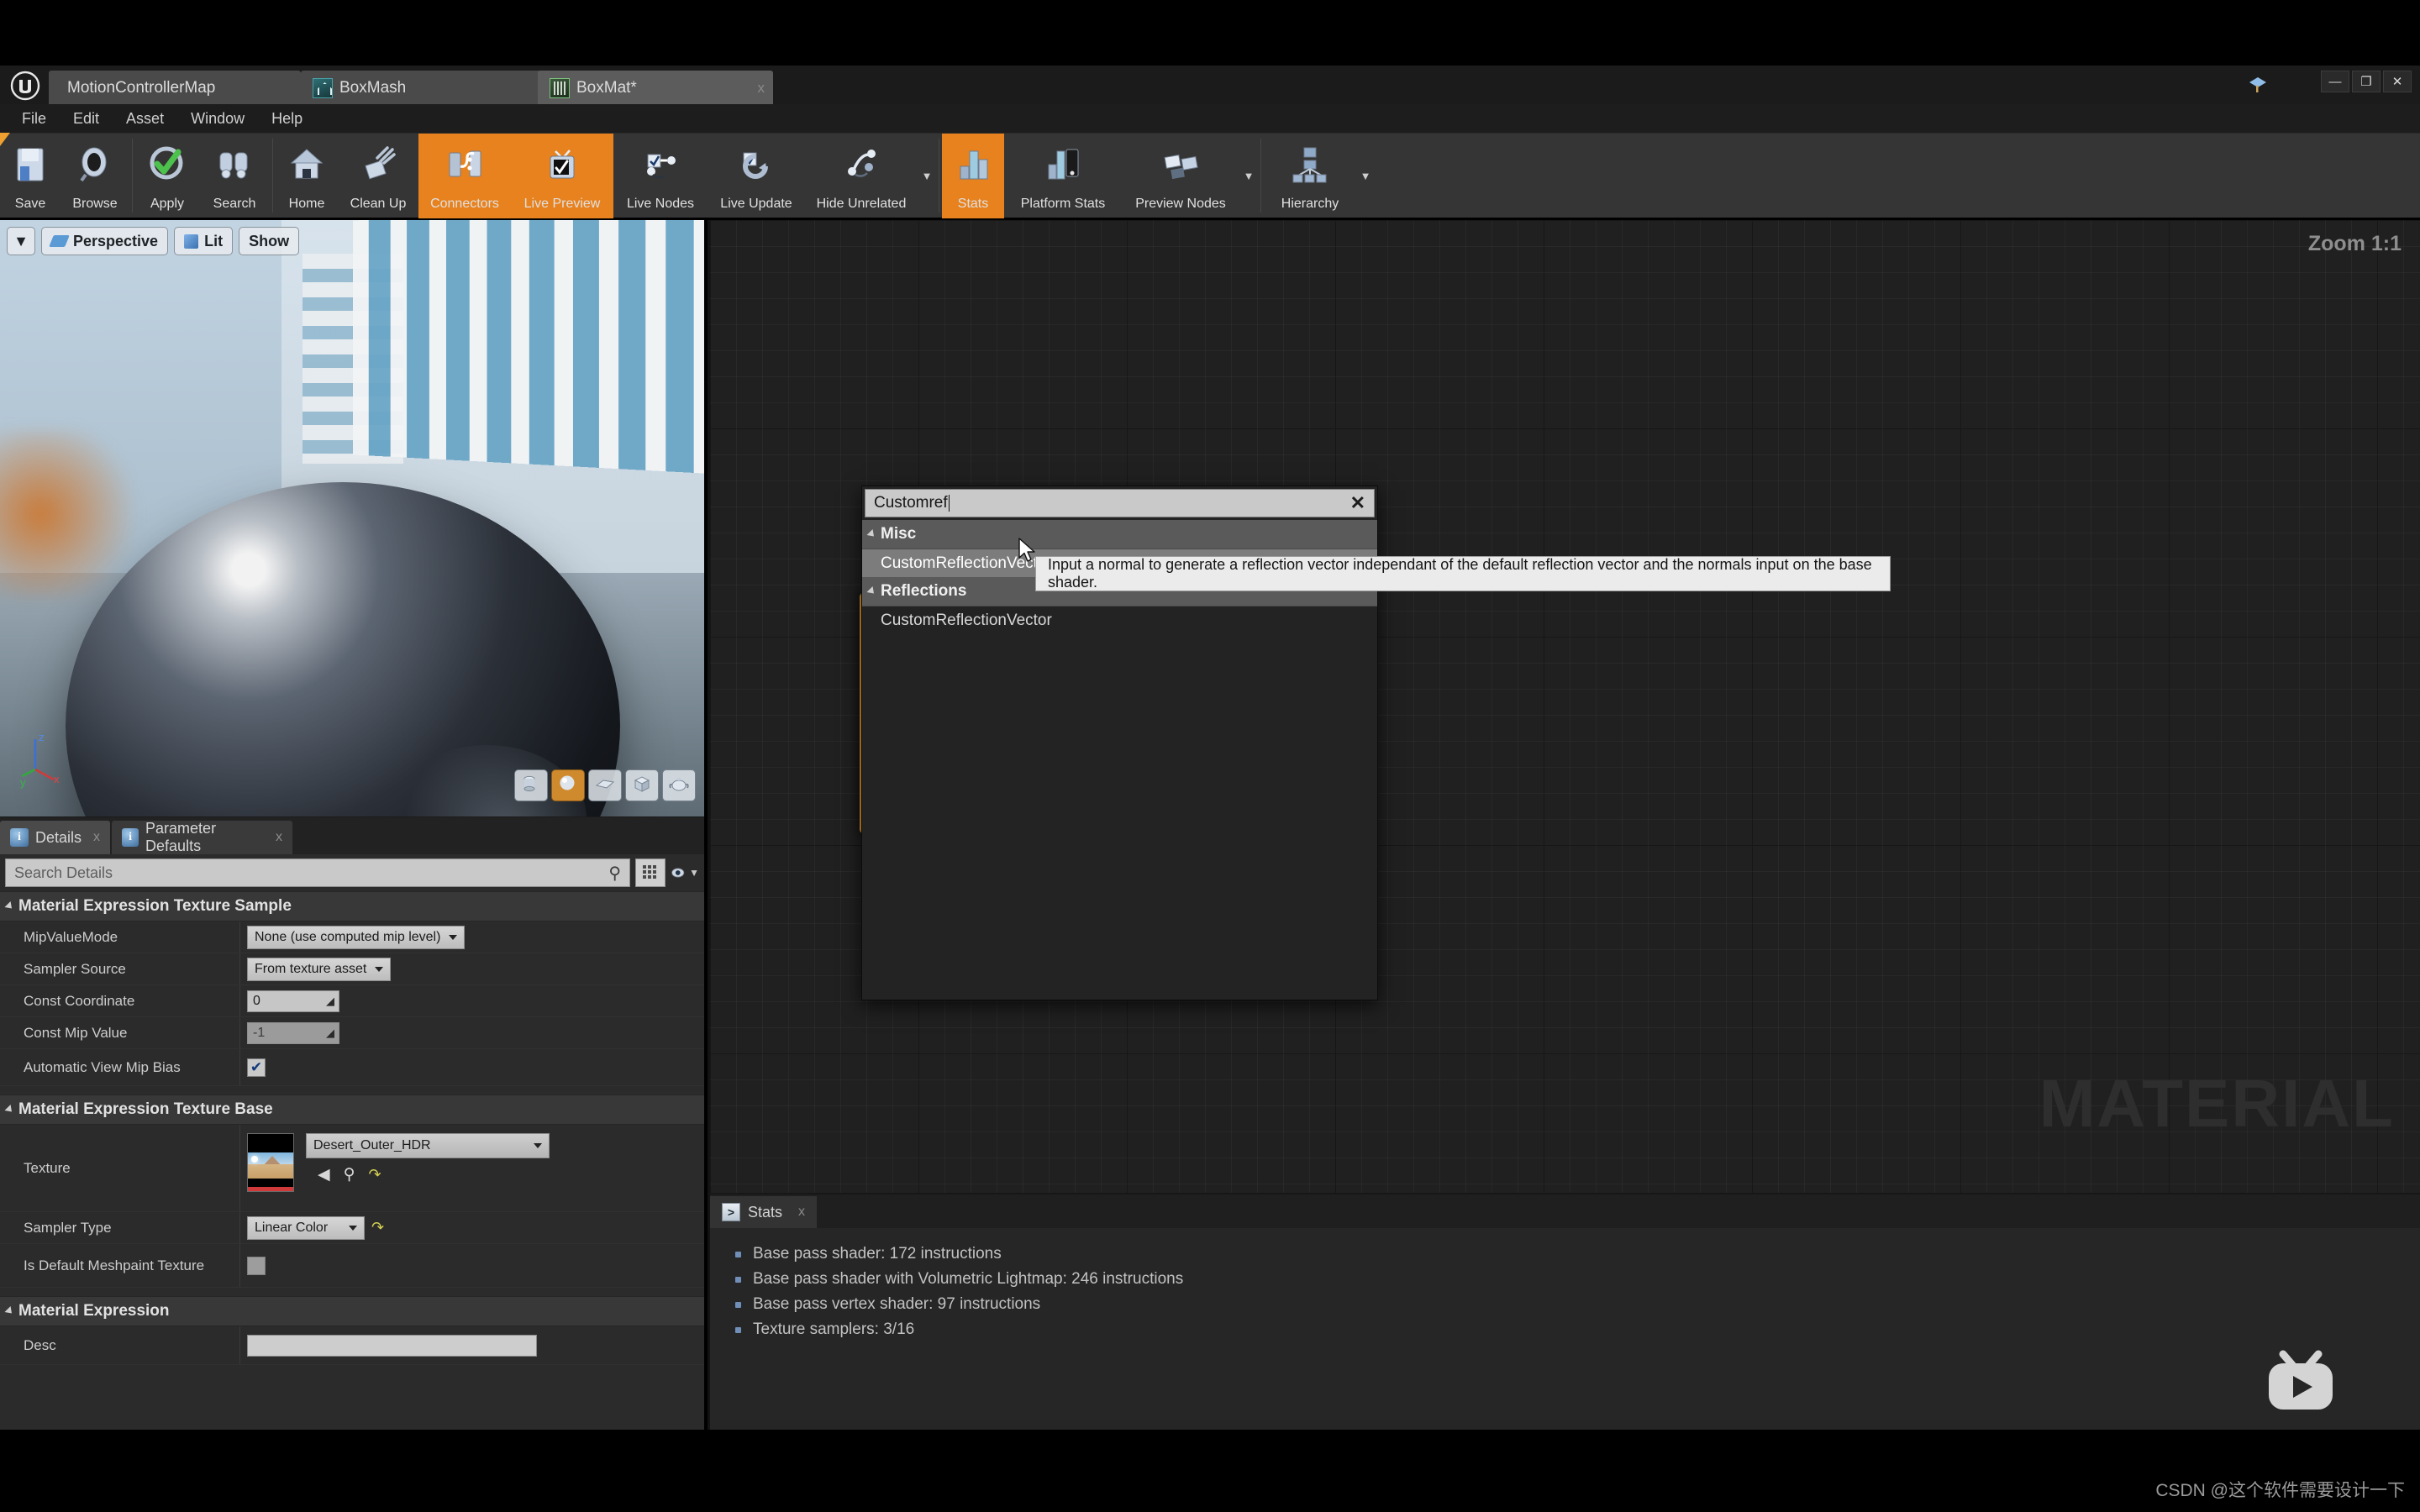 The height and width of the screenshot is (1512, 2420). I want to click on details-grid-view-button, so click(650, 872).